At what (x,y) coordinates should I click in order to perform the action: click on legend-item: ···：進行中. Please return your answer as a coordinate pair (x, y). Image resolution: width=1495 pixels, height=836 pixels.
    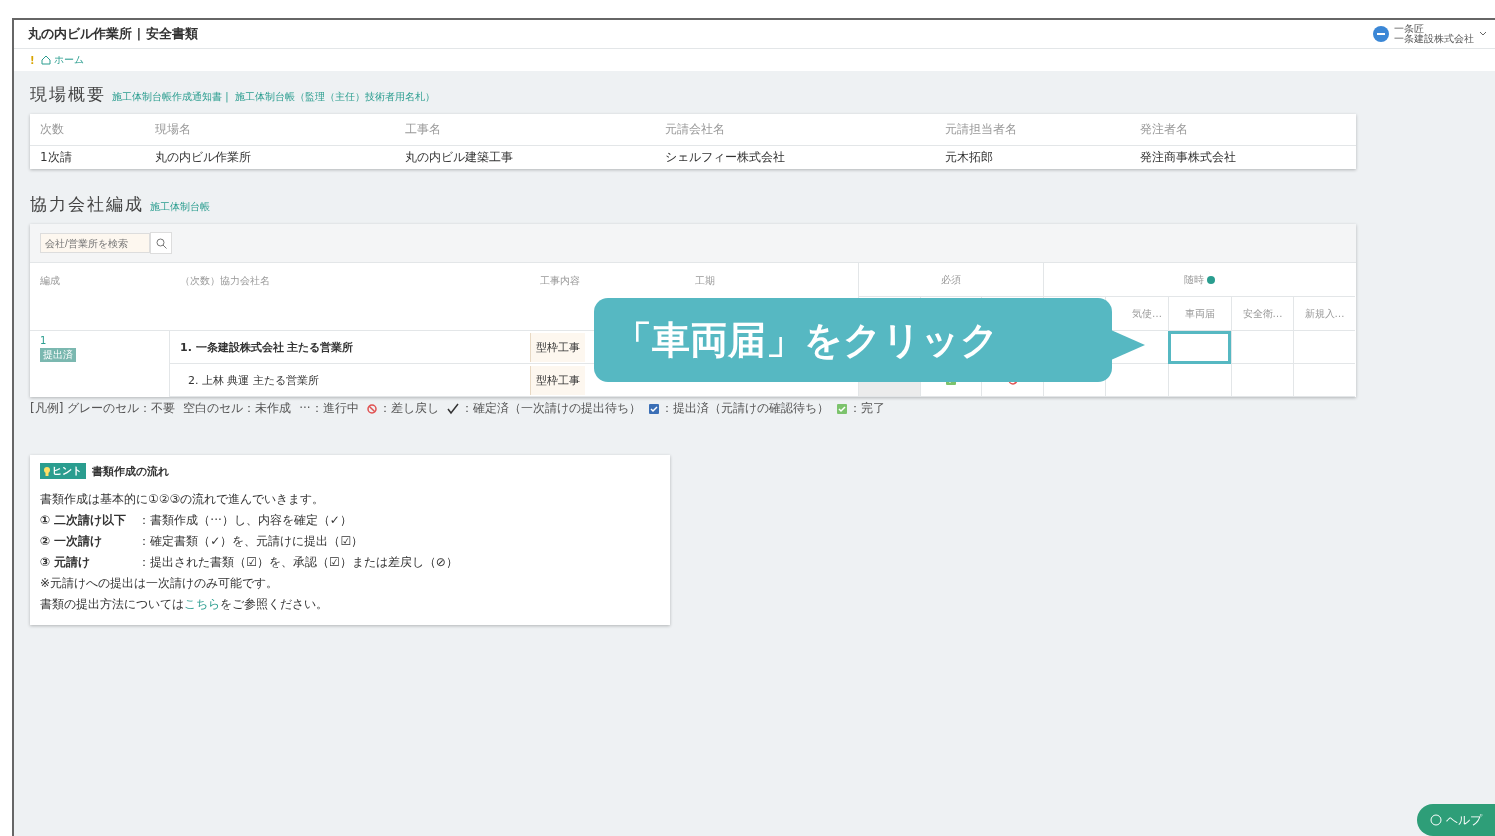
    Looking at the image, I should click on (329, 408).